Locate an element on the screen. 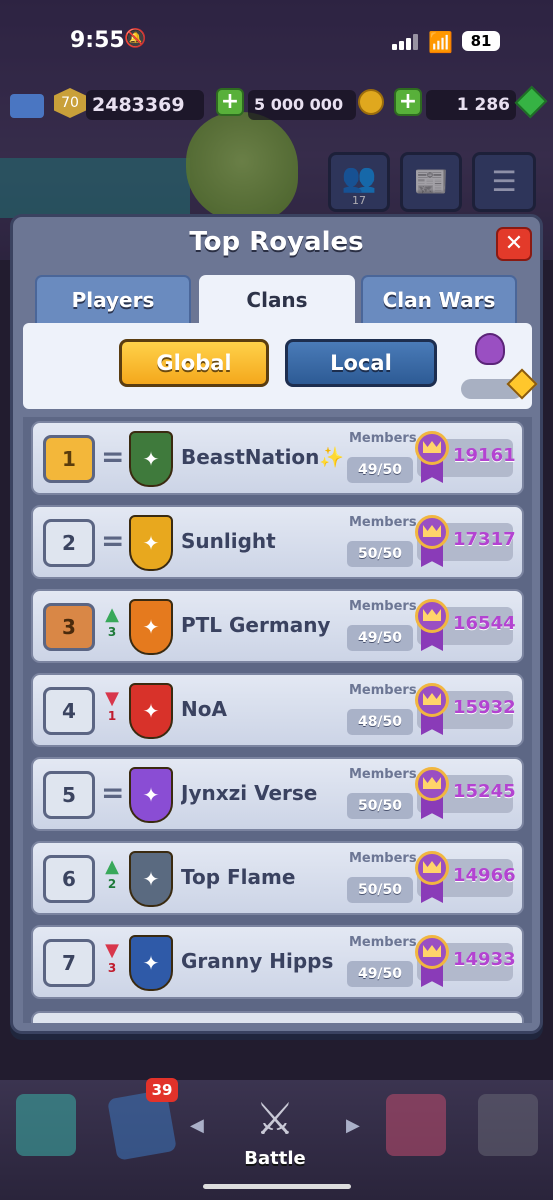  clan-trophies: 14933 is located at coordinates (484, 959).